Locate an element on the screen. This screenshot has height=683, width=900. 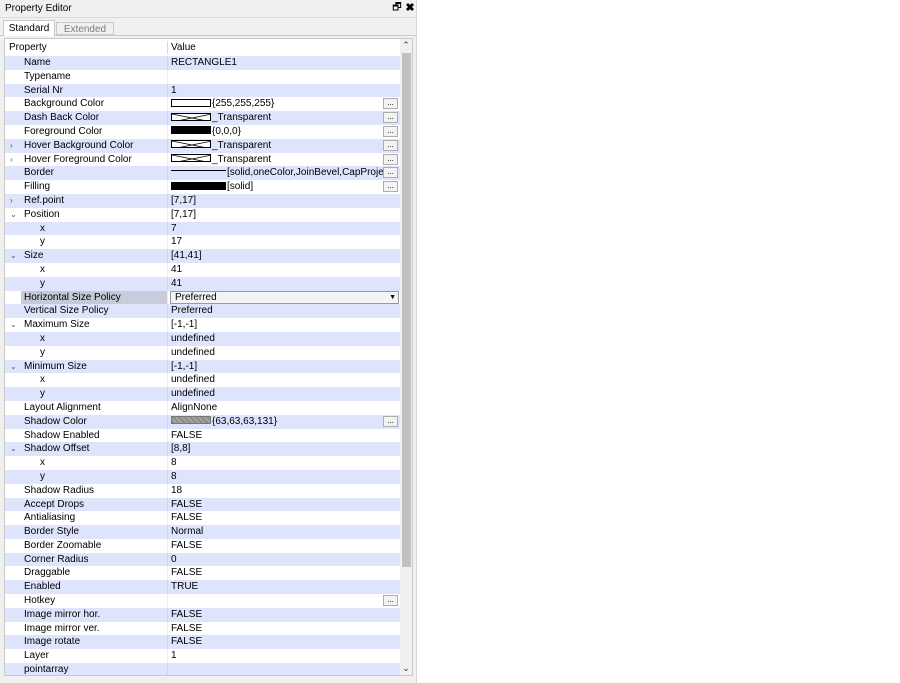
tab-standard: Standard is located at coordinates (29, 28).